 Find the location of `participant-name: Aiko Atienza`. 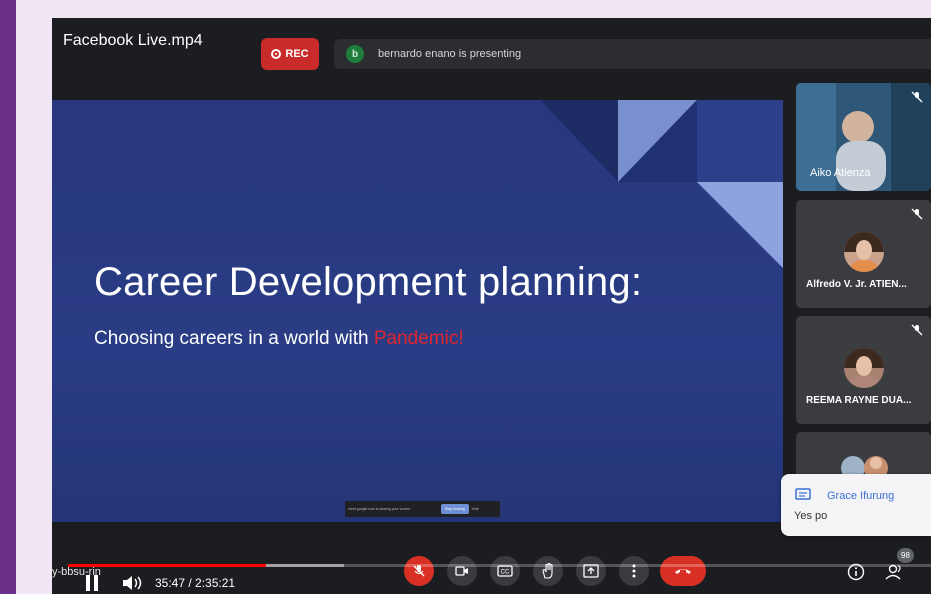

participant-name: Aiko Atienza is located at coordinates (840, 173).